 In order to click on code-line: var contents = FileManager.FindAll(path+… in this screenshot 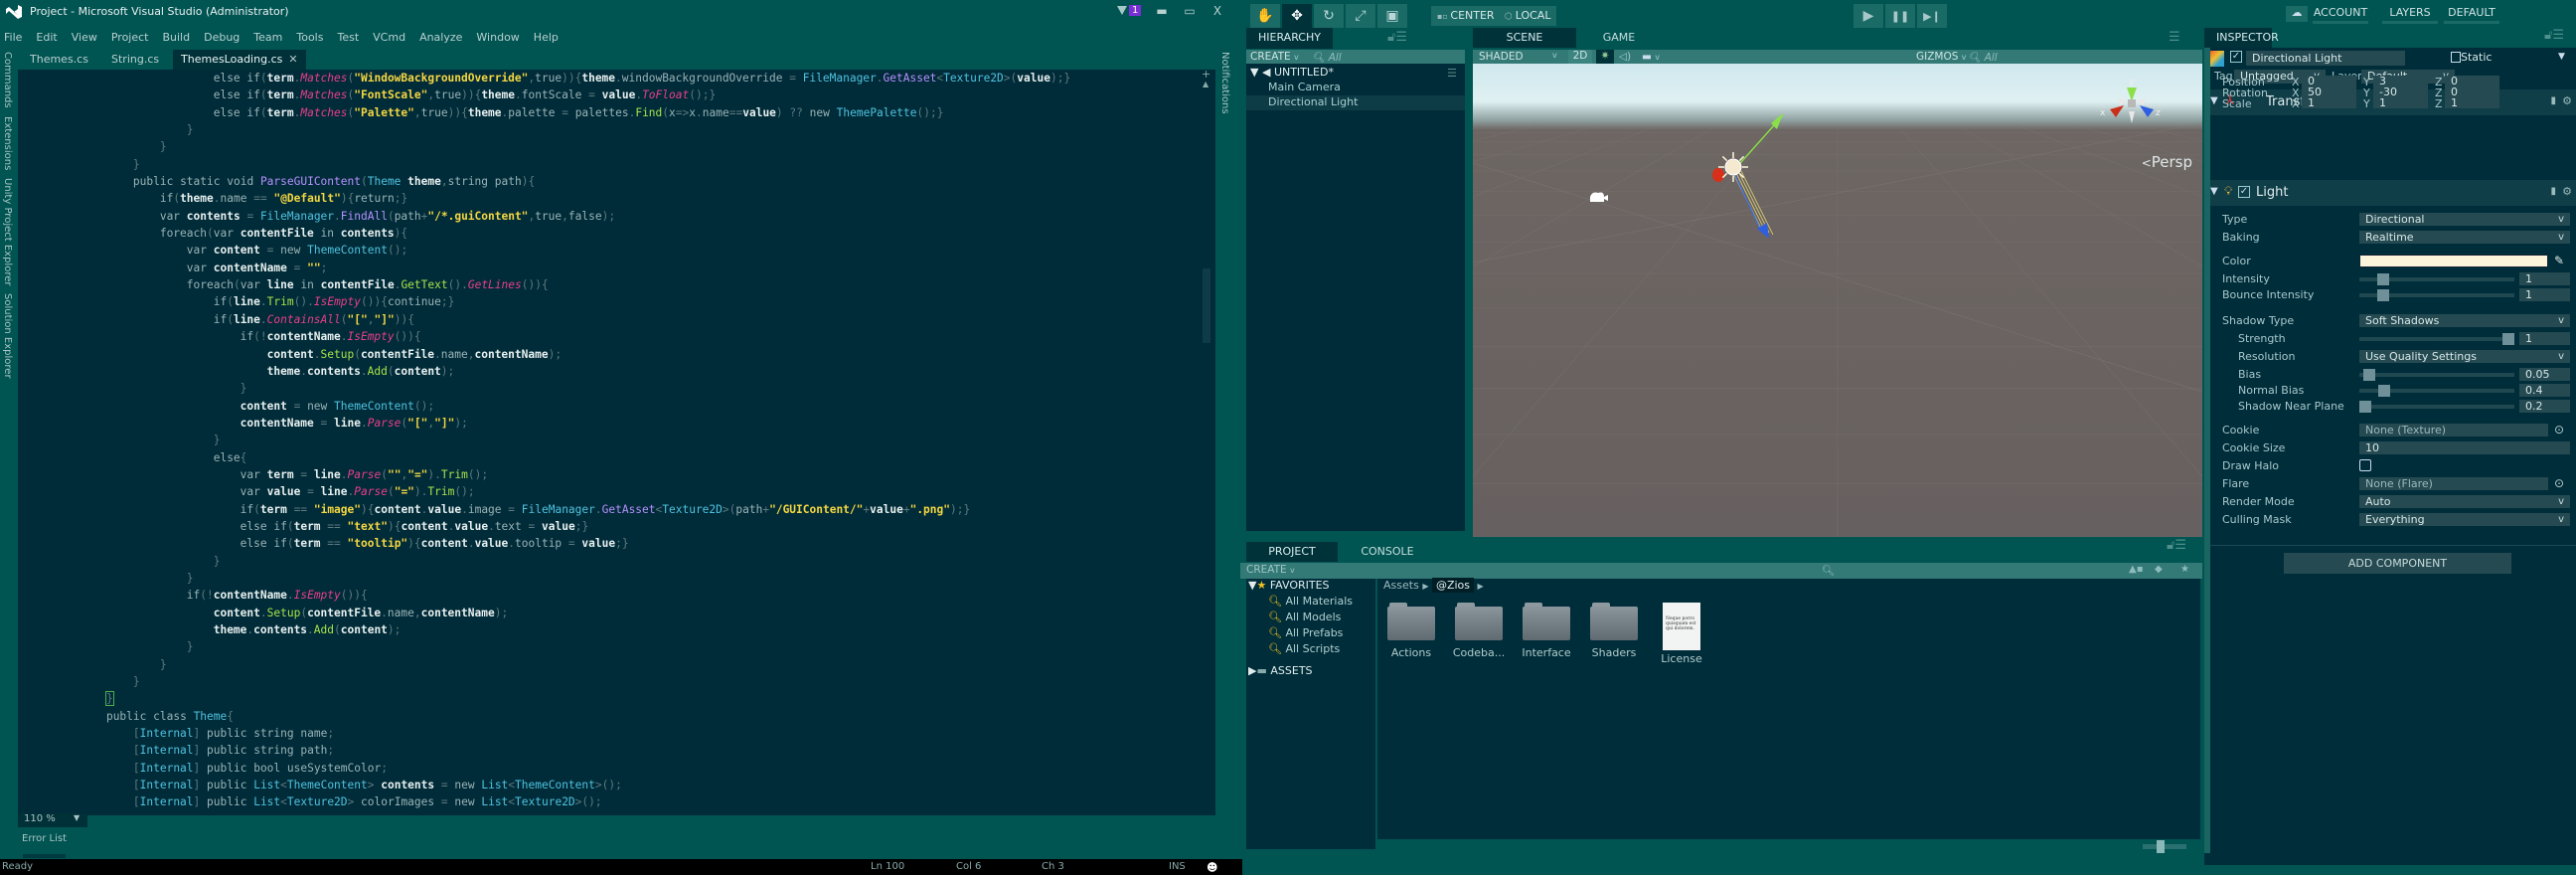, I will do `click(544, 217)`.